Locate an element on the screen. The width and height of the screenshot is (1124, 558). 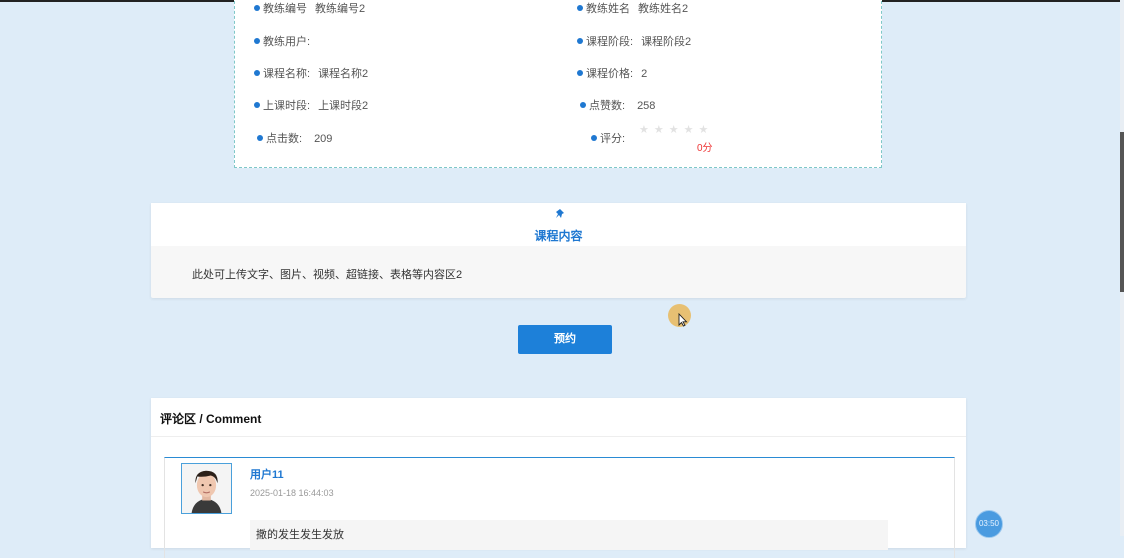
rating-score: 0分 is located at coordinates (705, 148).